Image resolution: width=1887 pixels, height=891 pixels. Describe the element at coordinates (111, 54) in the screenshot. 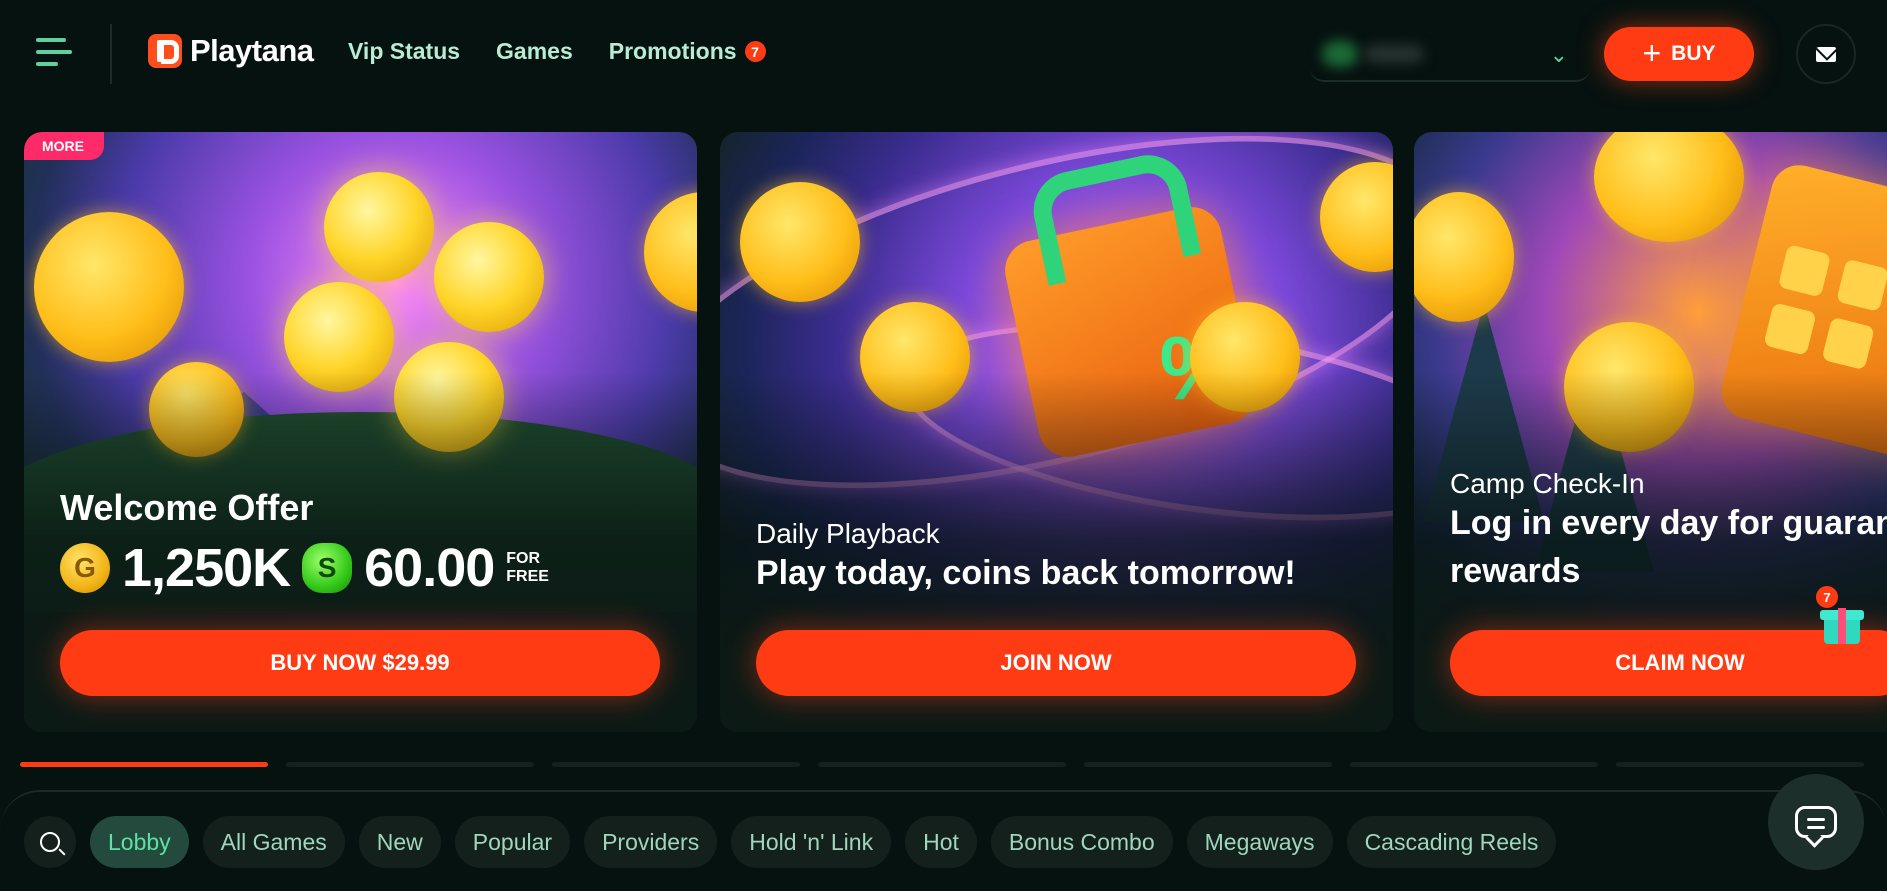

I see `header-divider` at that location.